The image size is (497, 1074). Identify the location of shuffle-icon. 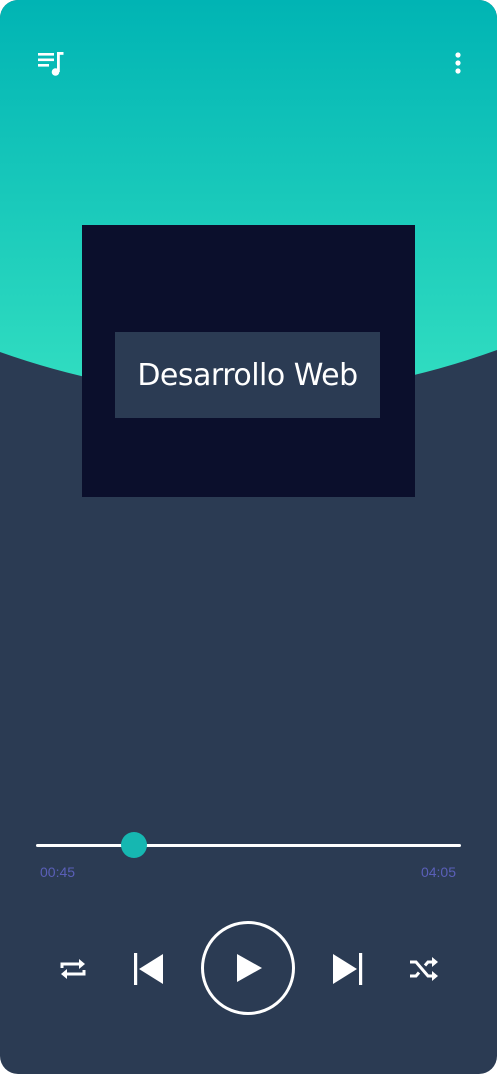
(424, 969).